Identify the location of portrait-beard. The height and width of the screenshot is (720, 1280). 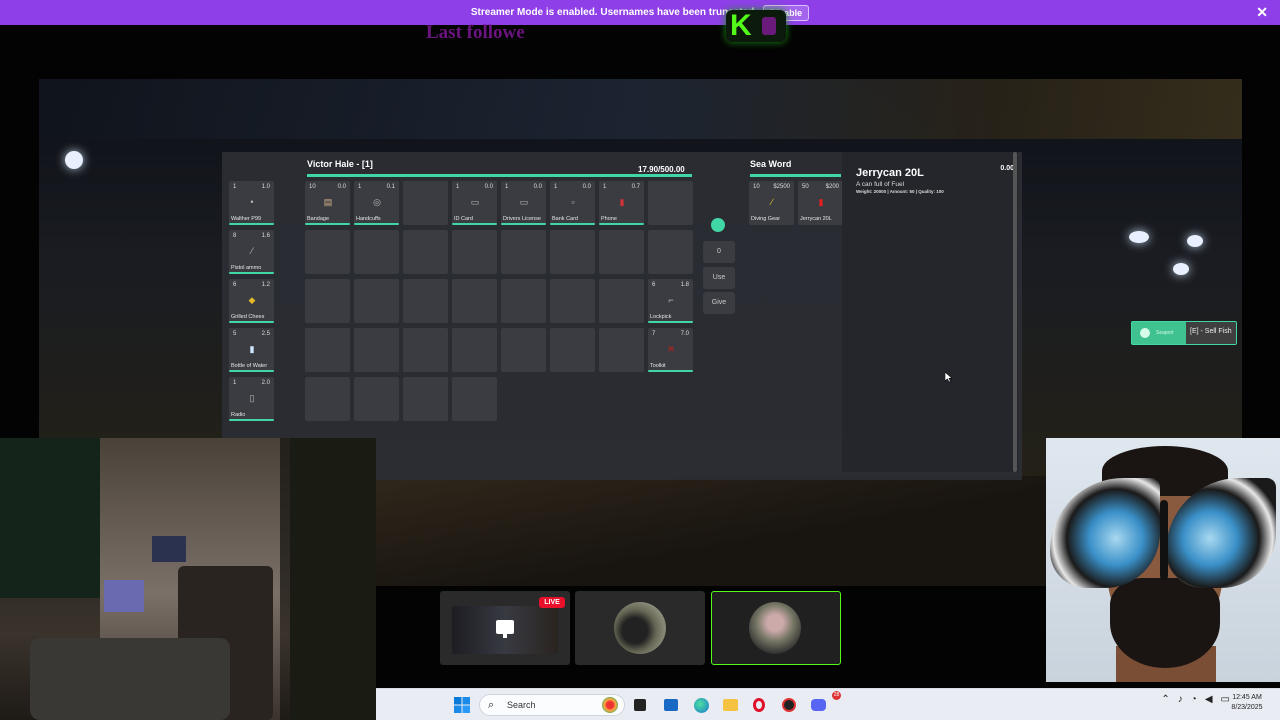
(1165, 623).